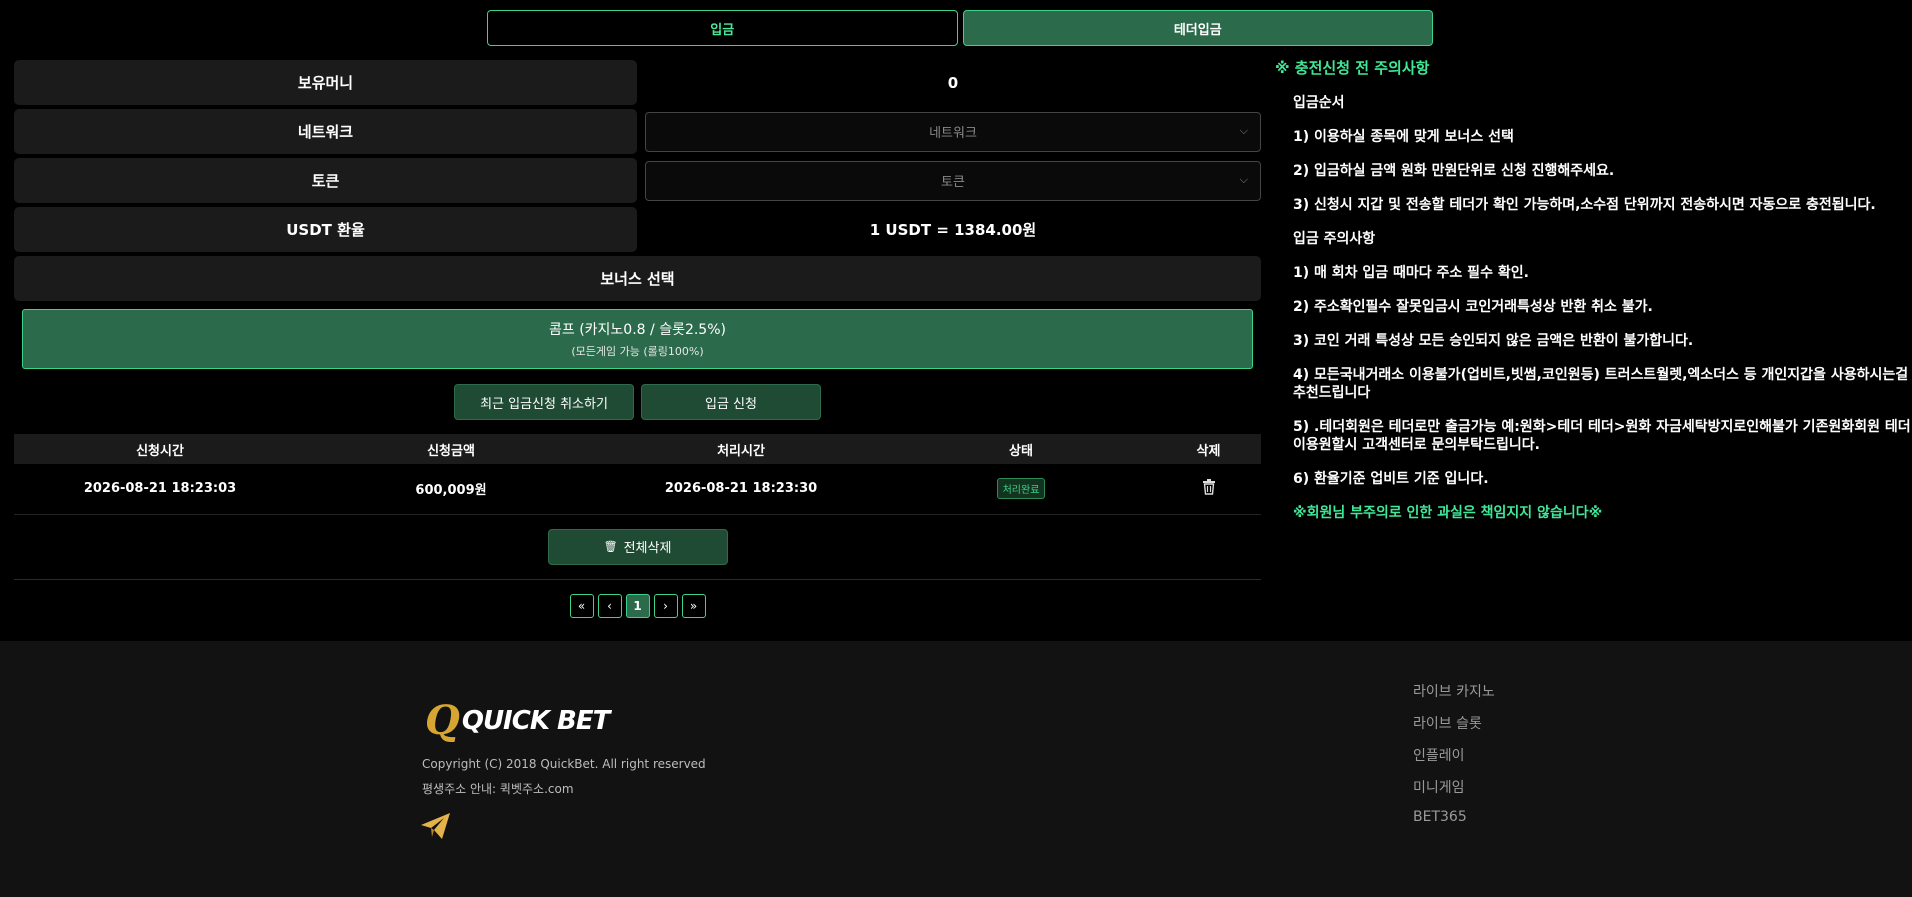 The height and width of the screenshot is (897, 1912). I want to click on bonus-option-sub: (모든게임 가능 (롤링100%), so click(637, 351).